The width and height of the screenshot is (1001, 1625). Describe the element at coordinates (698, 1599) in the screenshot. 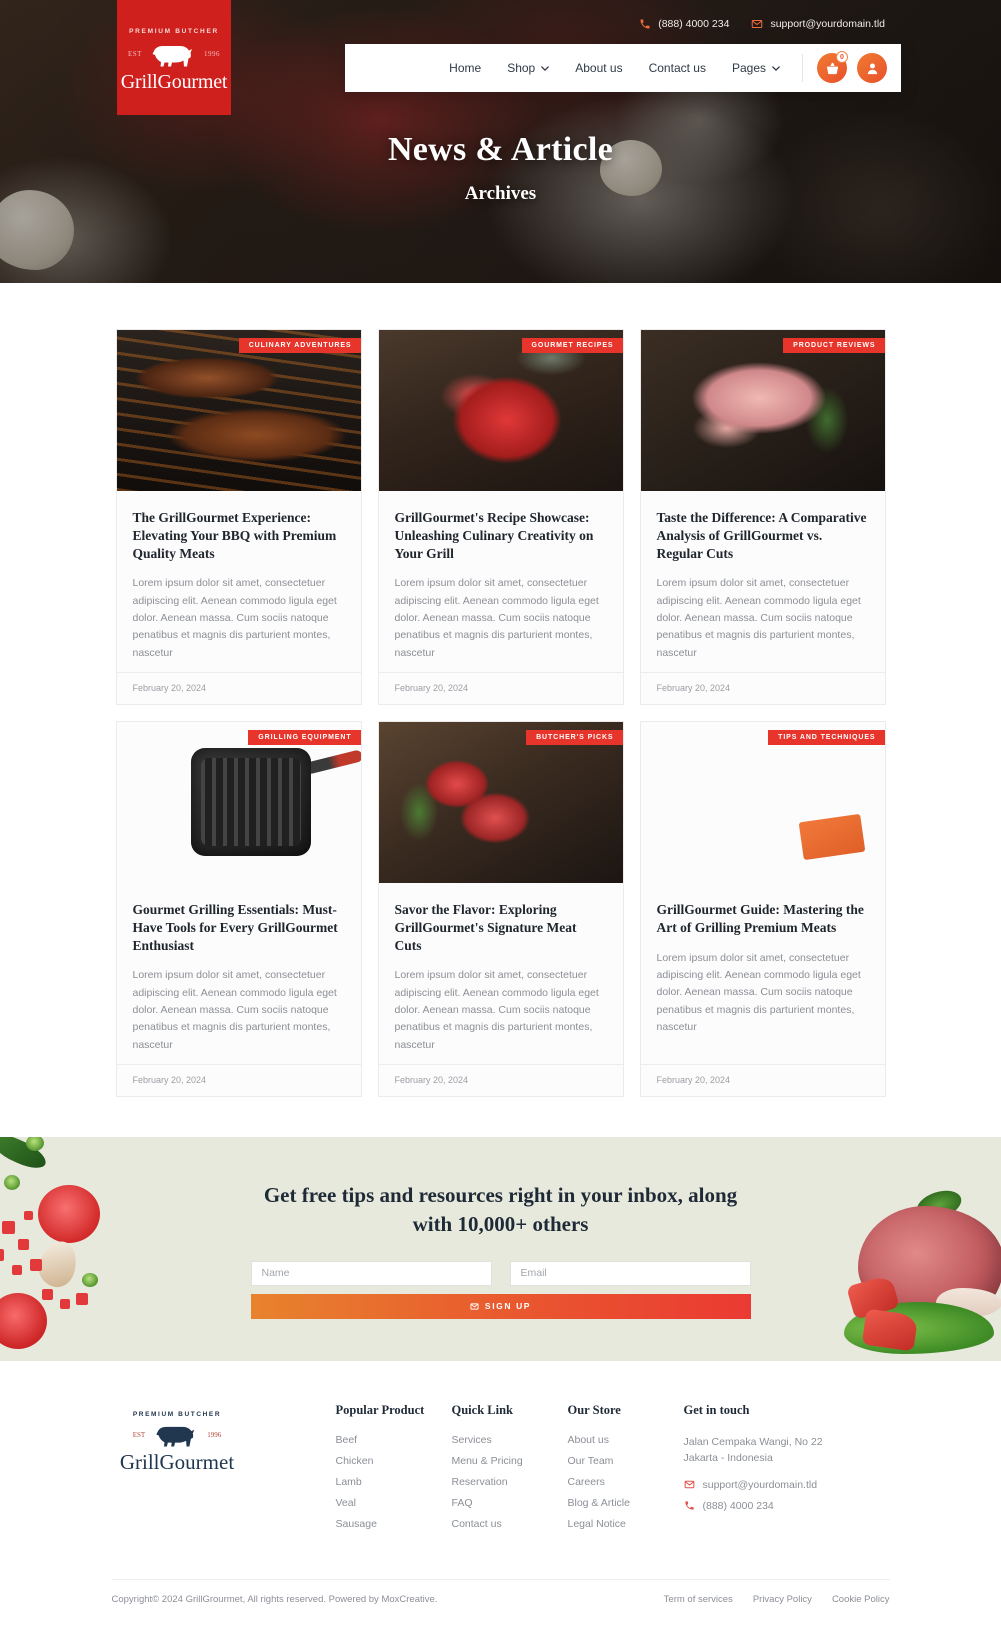

I see `legal-link-term-of-services: Term of services` at that location.